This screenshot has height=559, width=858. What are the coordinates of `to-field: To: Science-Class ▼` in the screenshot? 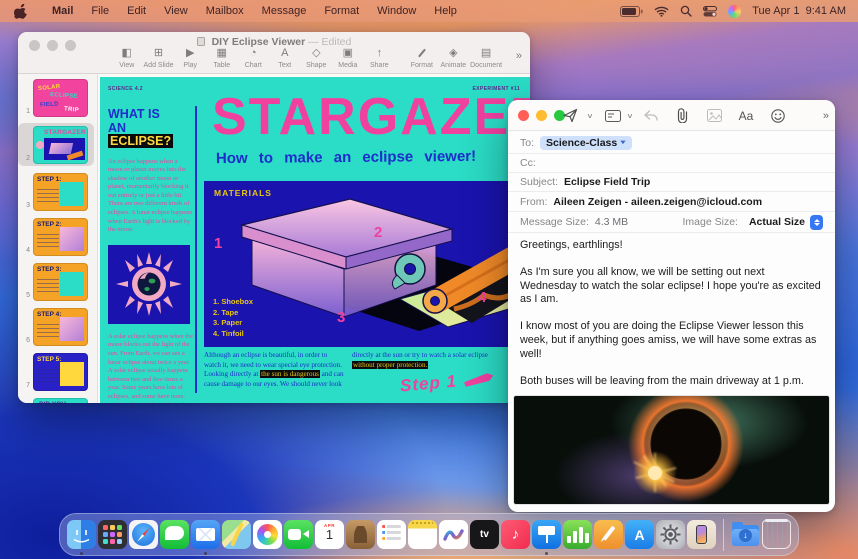 It's located at (671, 143).